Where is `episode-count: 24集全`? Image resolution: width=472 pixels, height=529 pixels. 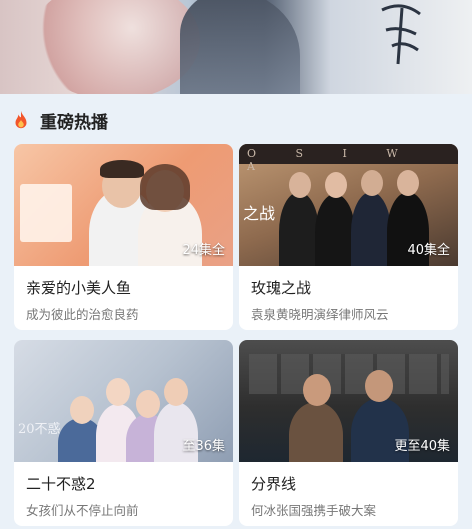
episode-count: 24集全 is located at coordinates (203, 250).